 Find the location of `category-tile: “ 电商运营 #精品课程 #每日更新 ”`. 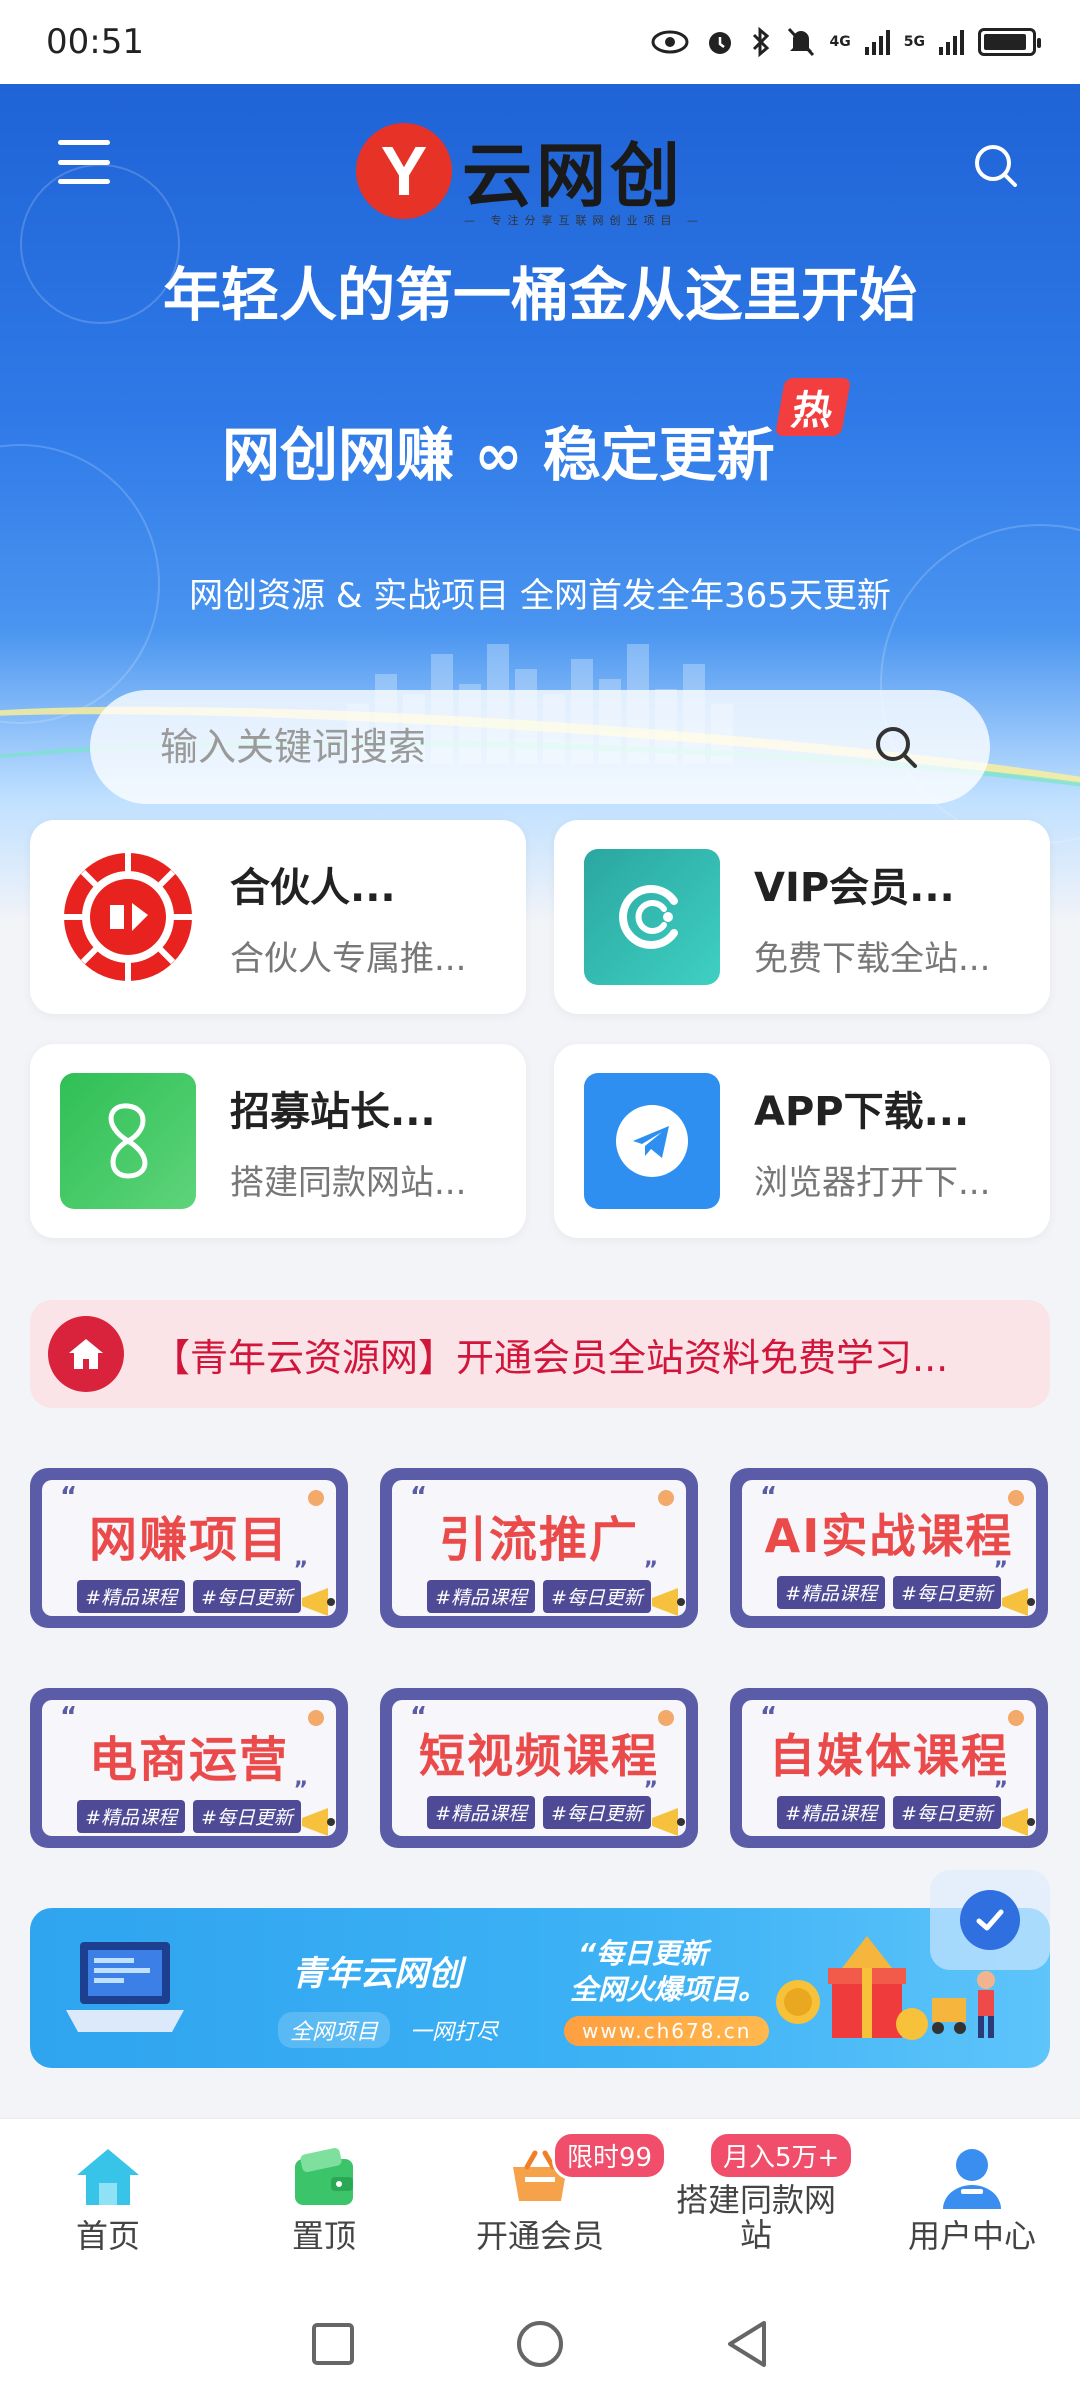

category-tile: “ 电商运营 #精品课程 #每日更新 ” is located at coordinates (189, 1768).